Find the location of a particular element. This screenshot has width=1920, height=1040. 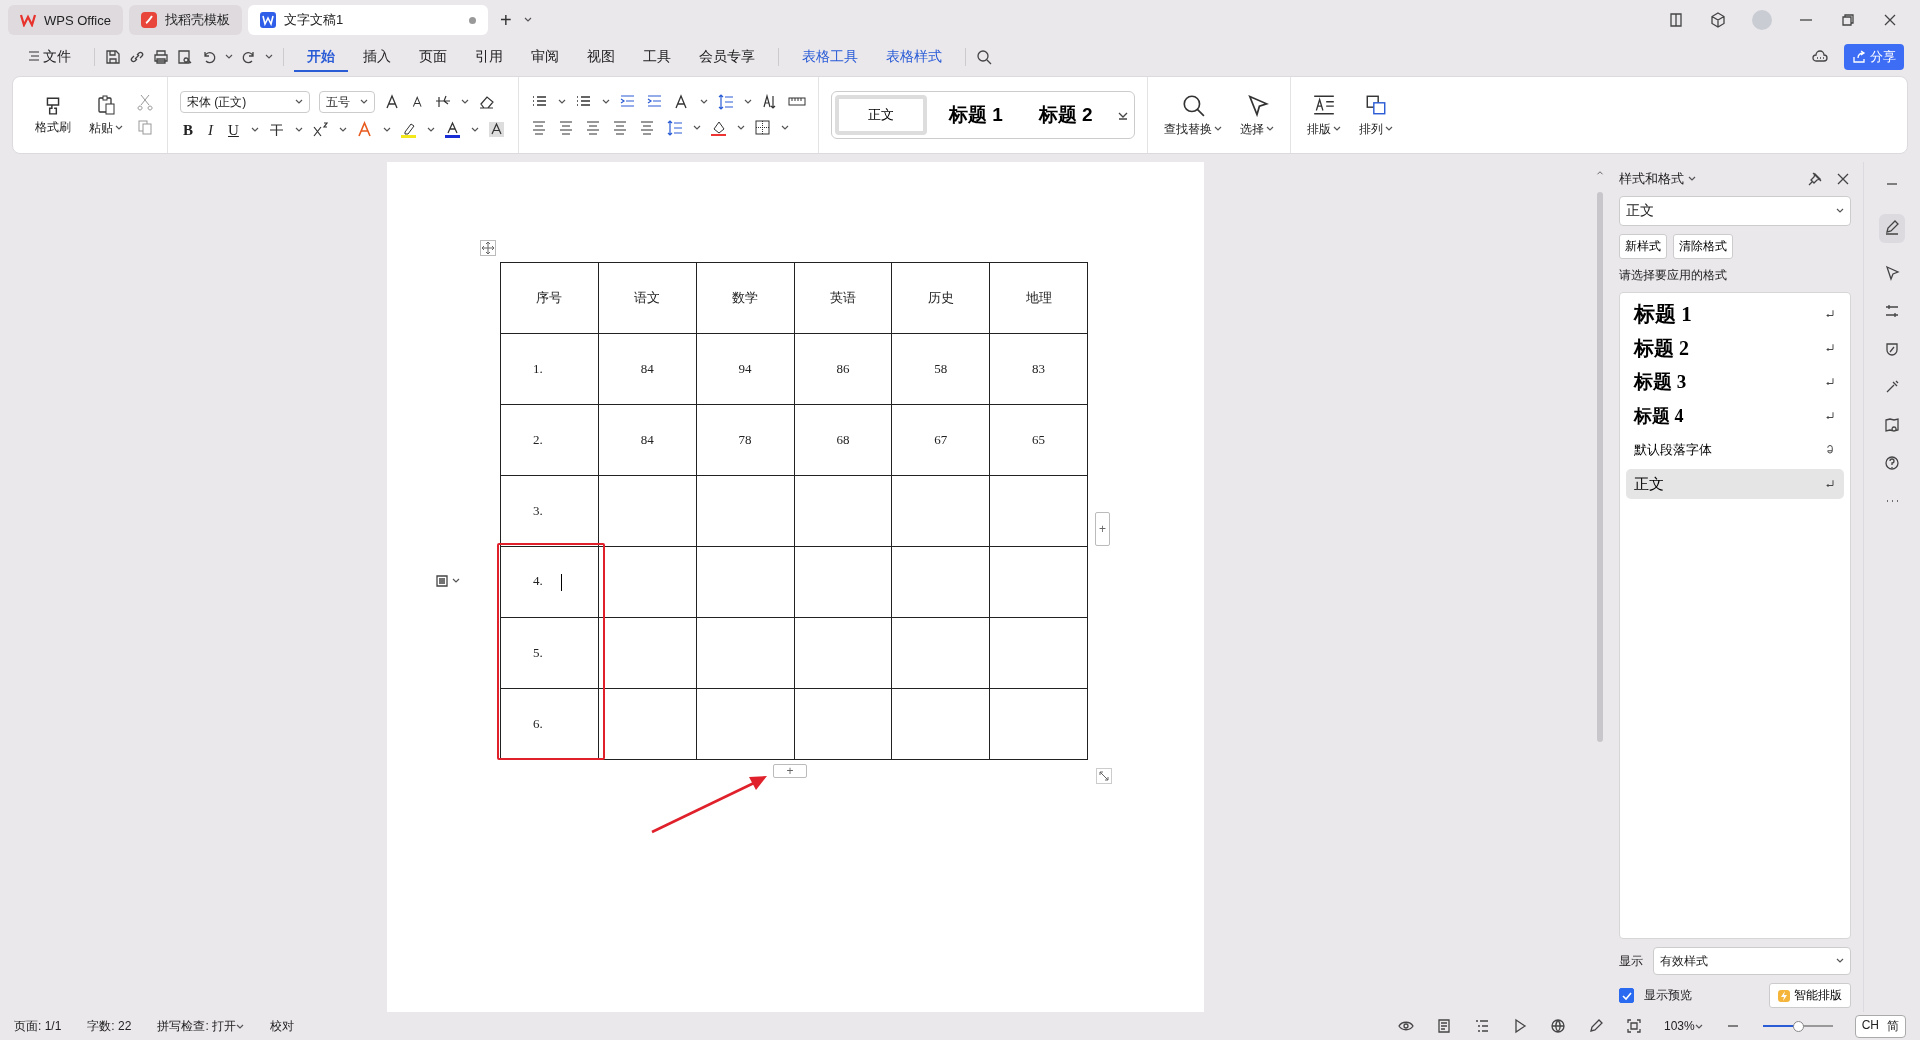

ribbon-tab: 视图 is located at coordinates (600, 57).